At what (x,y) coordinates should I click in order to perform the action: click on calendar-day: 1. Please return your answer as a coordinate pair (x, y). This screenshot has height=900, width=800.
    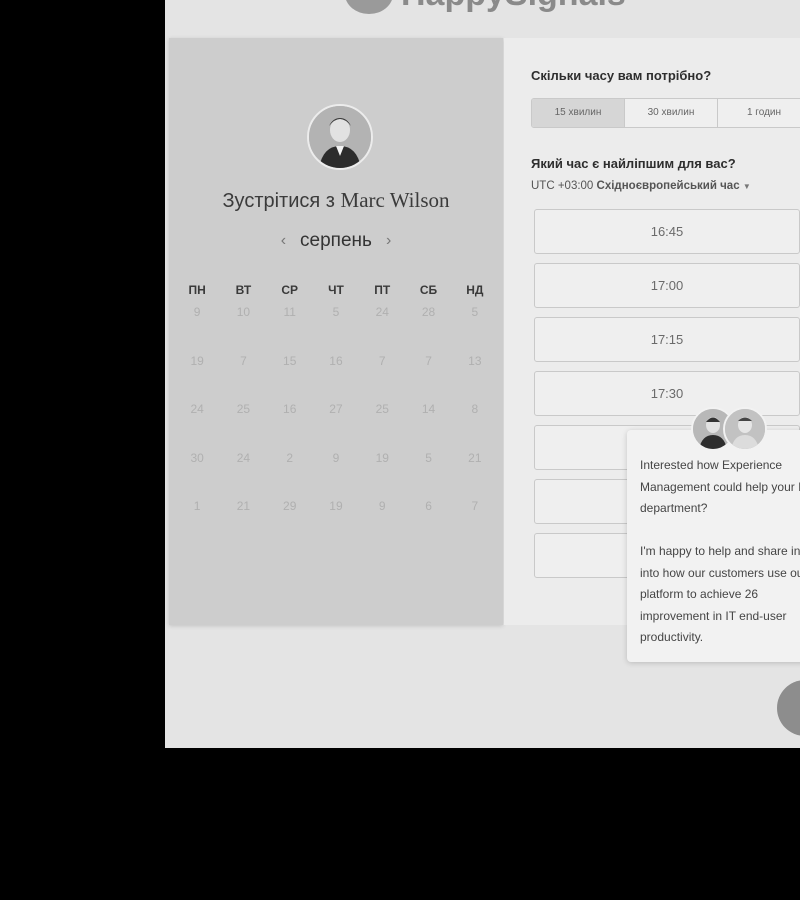
    Looking at the image, I should click on (197, 506).